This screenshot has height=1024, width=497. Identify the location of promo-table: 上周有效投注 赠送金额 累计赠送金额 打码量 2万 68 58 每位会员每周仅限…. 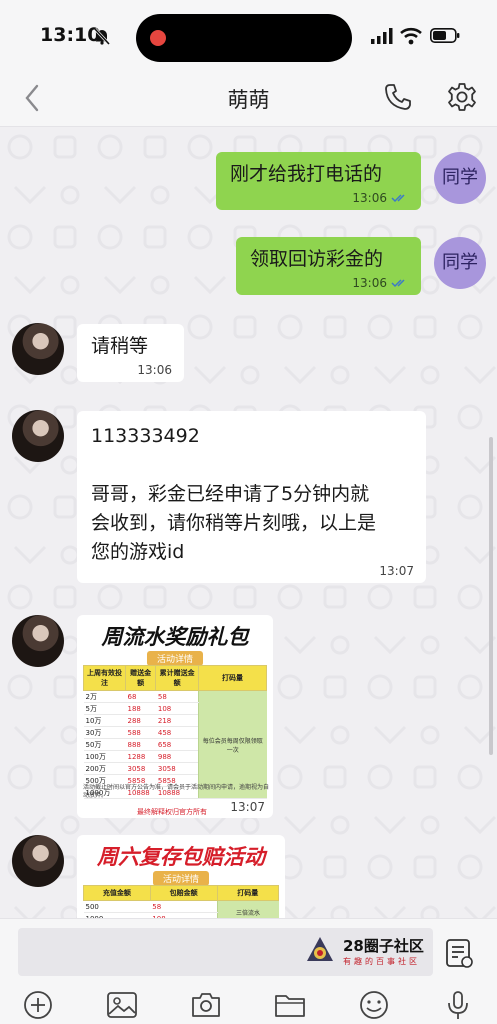
(175, 732).